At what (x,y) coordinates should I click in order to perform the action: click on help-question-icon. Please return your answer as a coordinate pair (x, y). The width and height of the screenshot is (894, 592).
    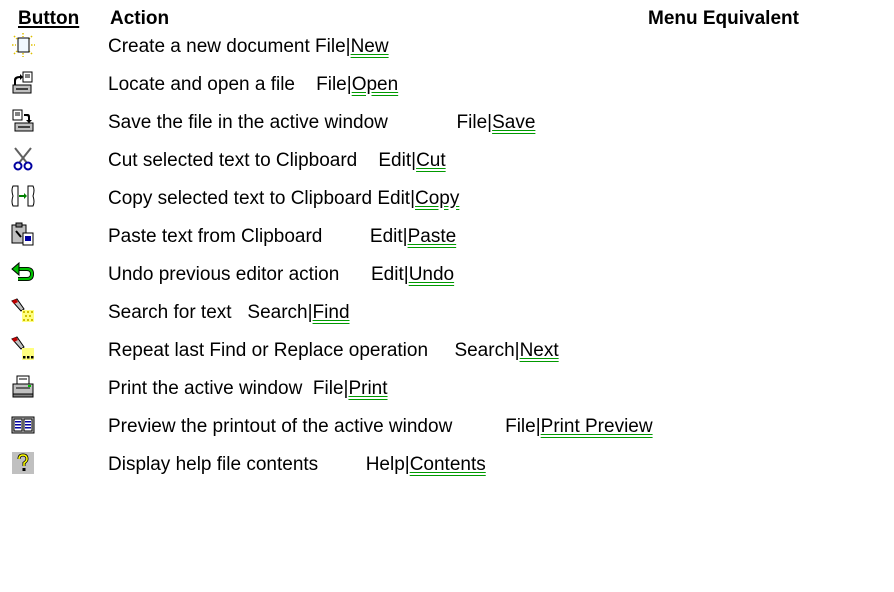
    Looking at the image, I should click on (23, 463).